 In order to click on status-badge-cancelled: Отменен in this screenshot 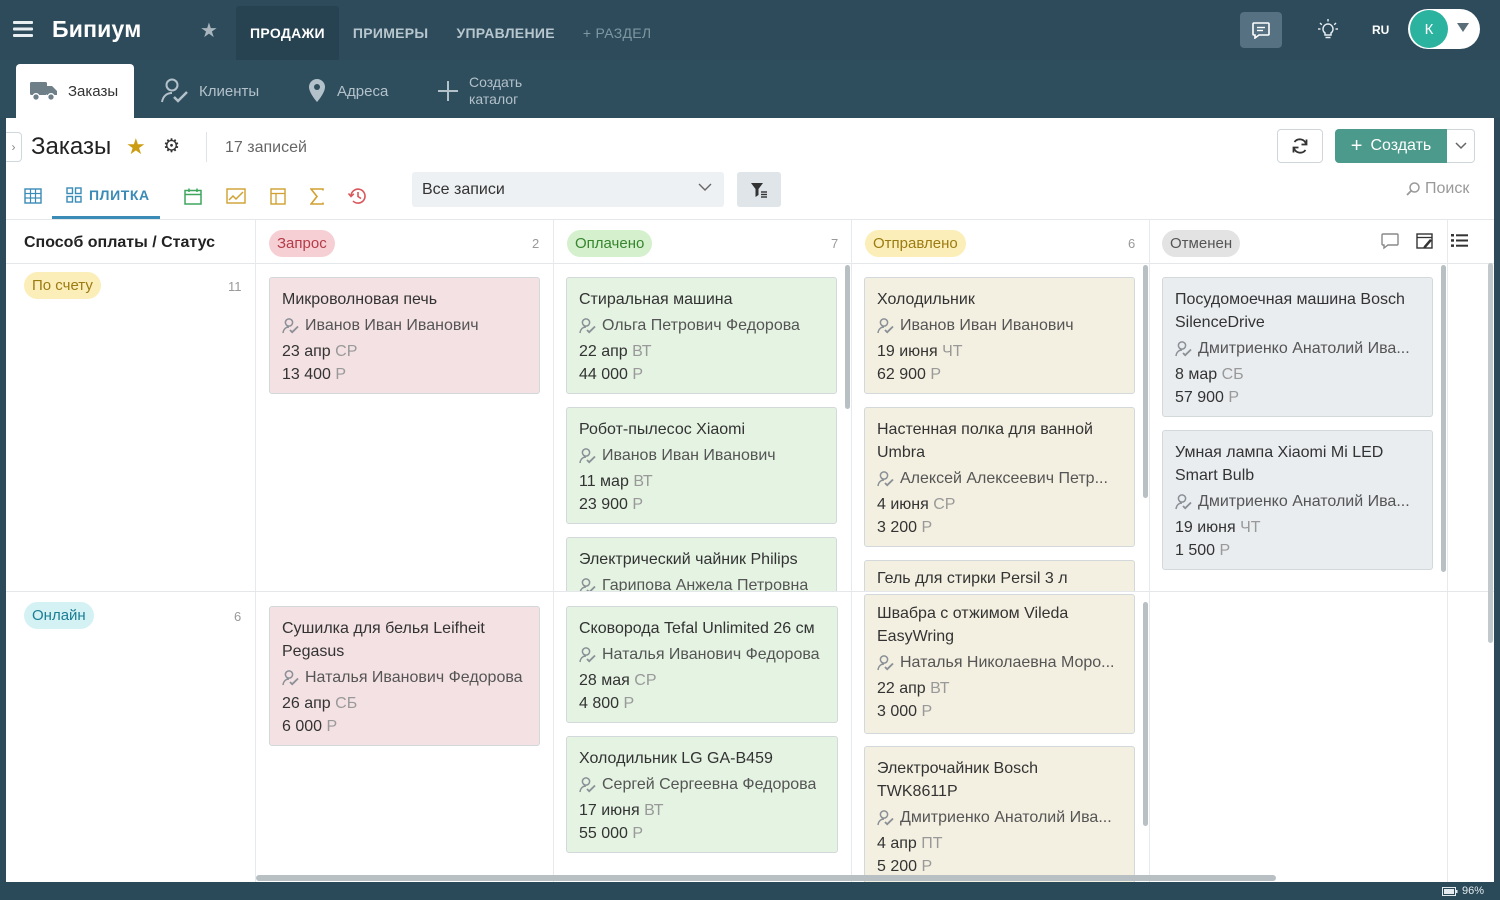, I will do `click(1201, 243)`.